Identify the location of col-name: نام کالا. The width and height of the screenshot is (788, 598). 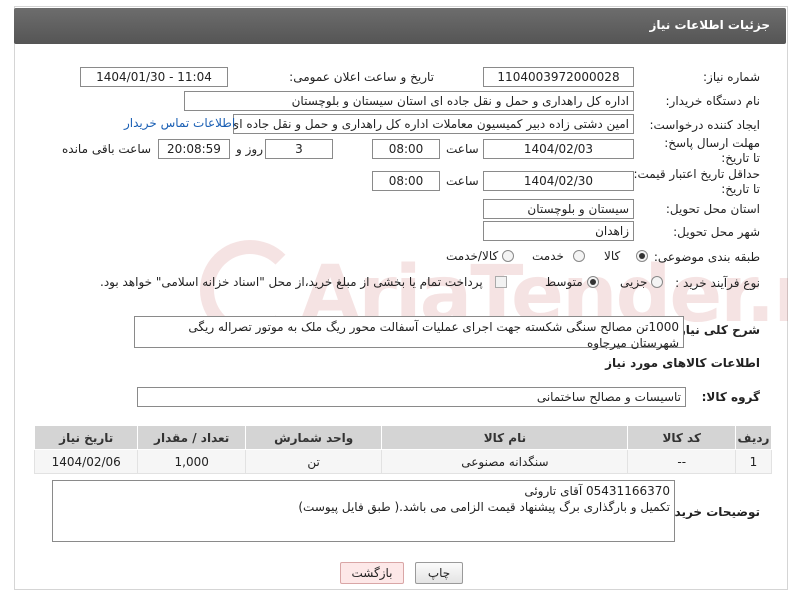
(505, 437).